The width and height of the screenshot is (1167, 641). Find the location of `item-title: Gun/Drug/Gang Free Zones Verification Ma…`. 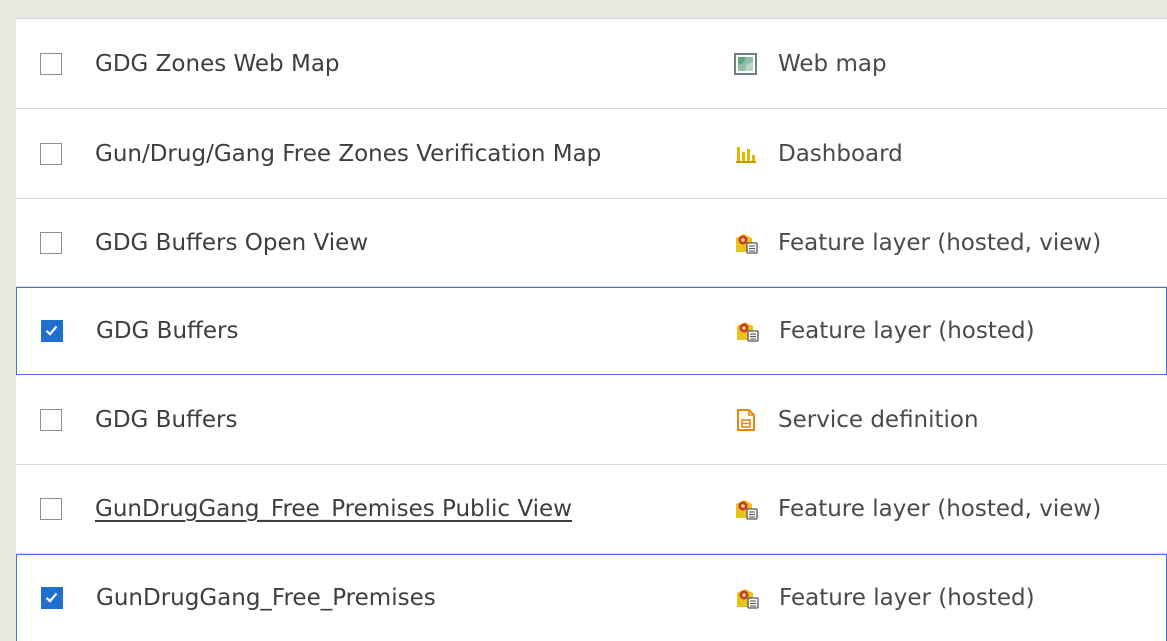

item-title: Gun/Drug/Gang Free Zones Verification Ma… is located at coordinates (348, 154).